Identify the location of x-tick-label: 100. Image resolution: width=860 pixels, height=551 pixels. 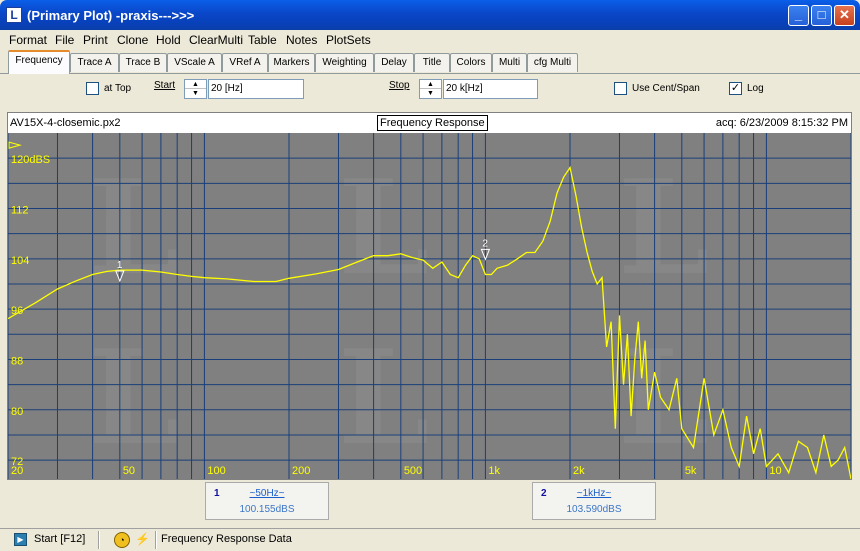
(216, 471).